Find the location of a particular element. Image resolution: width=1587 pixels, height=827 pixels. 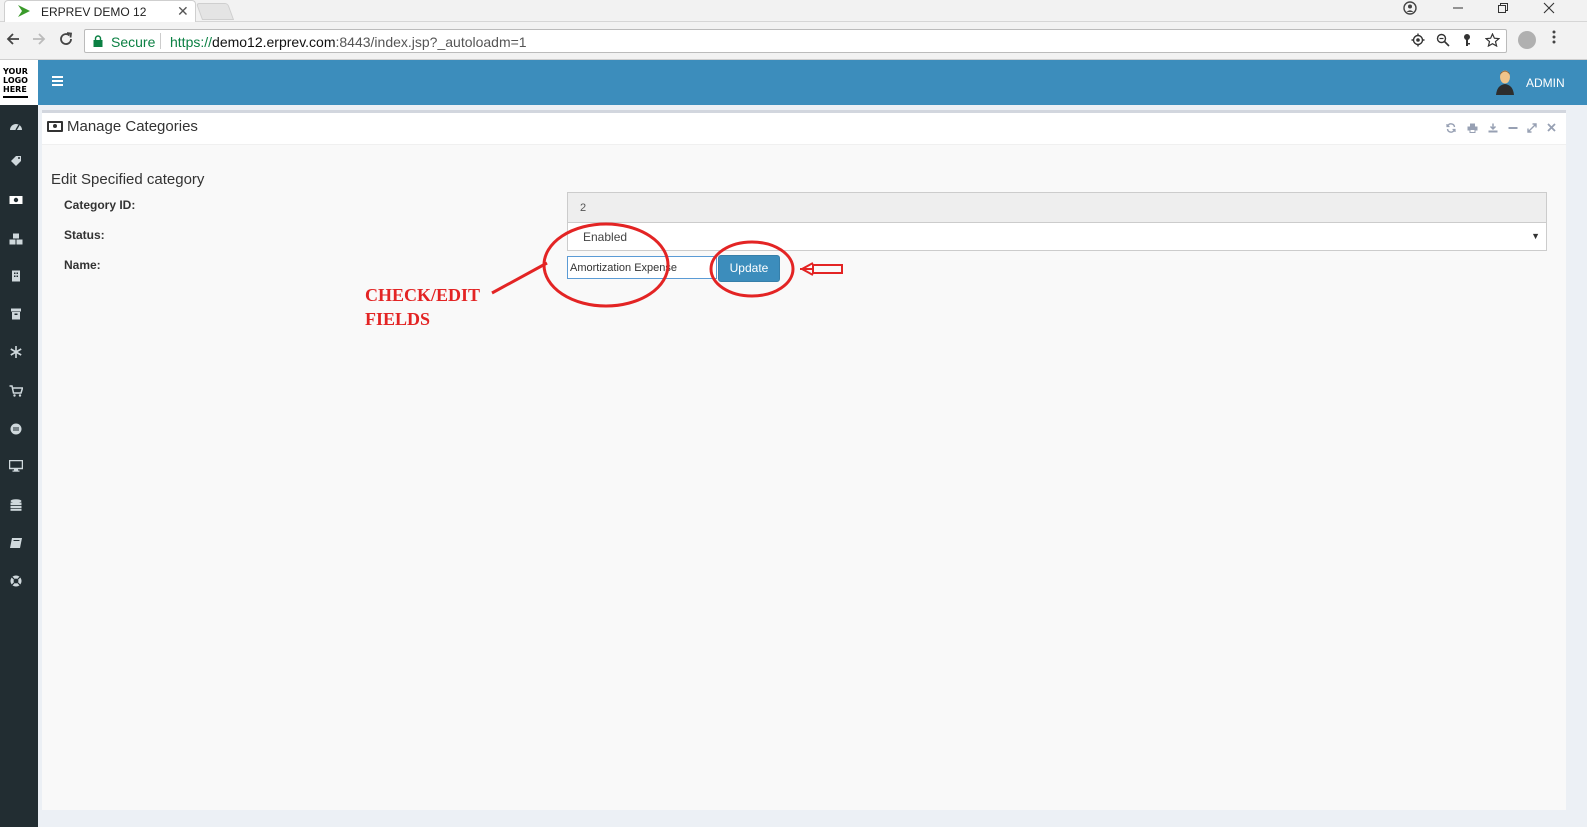

building-icon is located at coordinates (16, 276).